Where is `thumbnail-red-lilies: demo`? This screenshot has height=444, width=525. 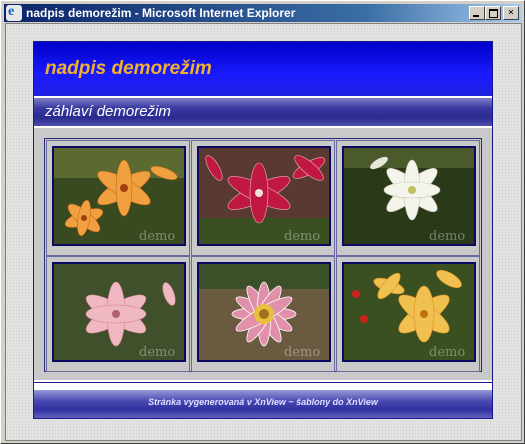 thumbnail-red-lilies: demo is located at coordinates (264, 196).